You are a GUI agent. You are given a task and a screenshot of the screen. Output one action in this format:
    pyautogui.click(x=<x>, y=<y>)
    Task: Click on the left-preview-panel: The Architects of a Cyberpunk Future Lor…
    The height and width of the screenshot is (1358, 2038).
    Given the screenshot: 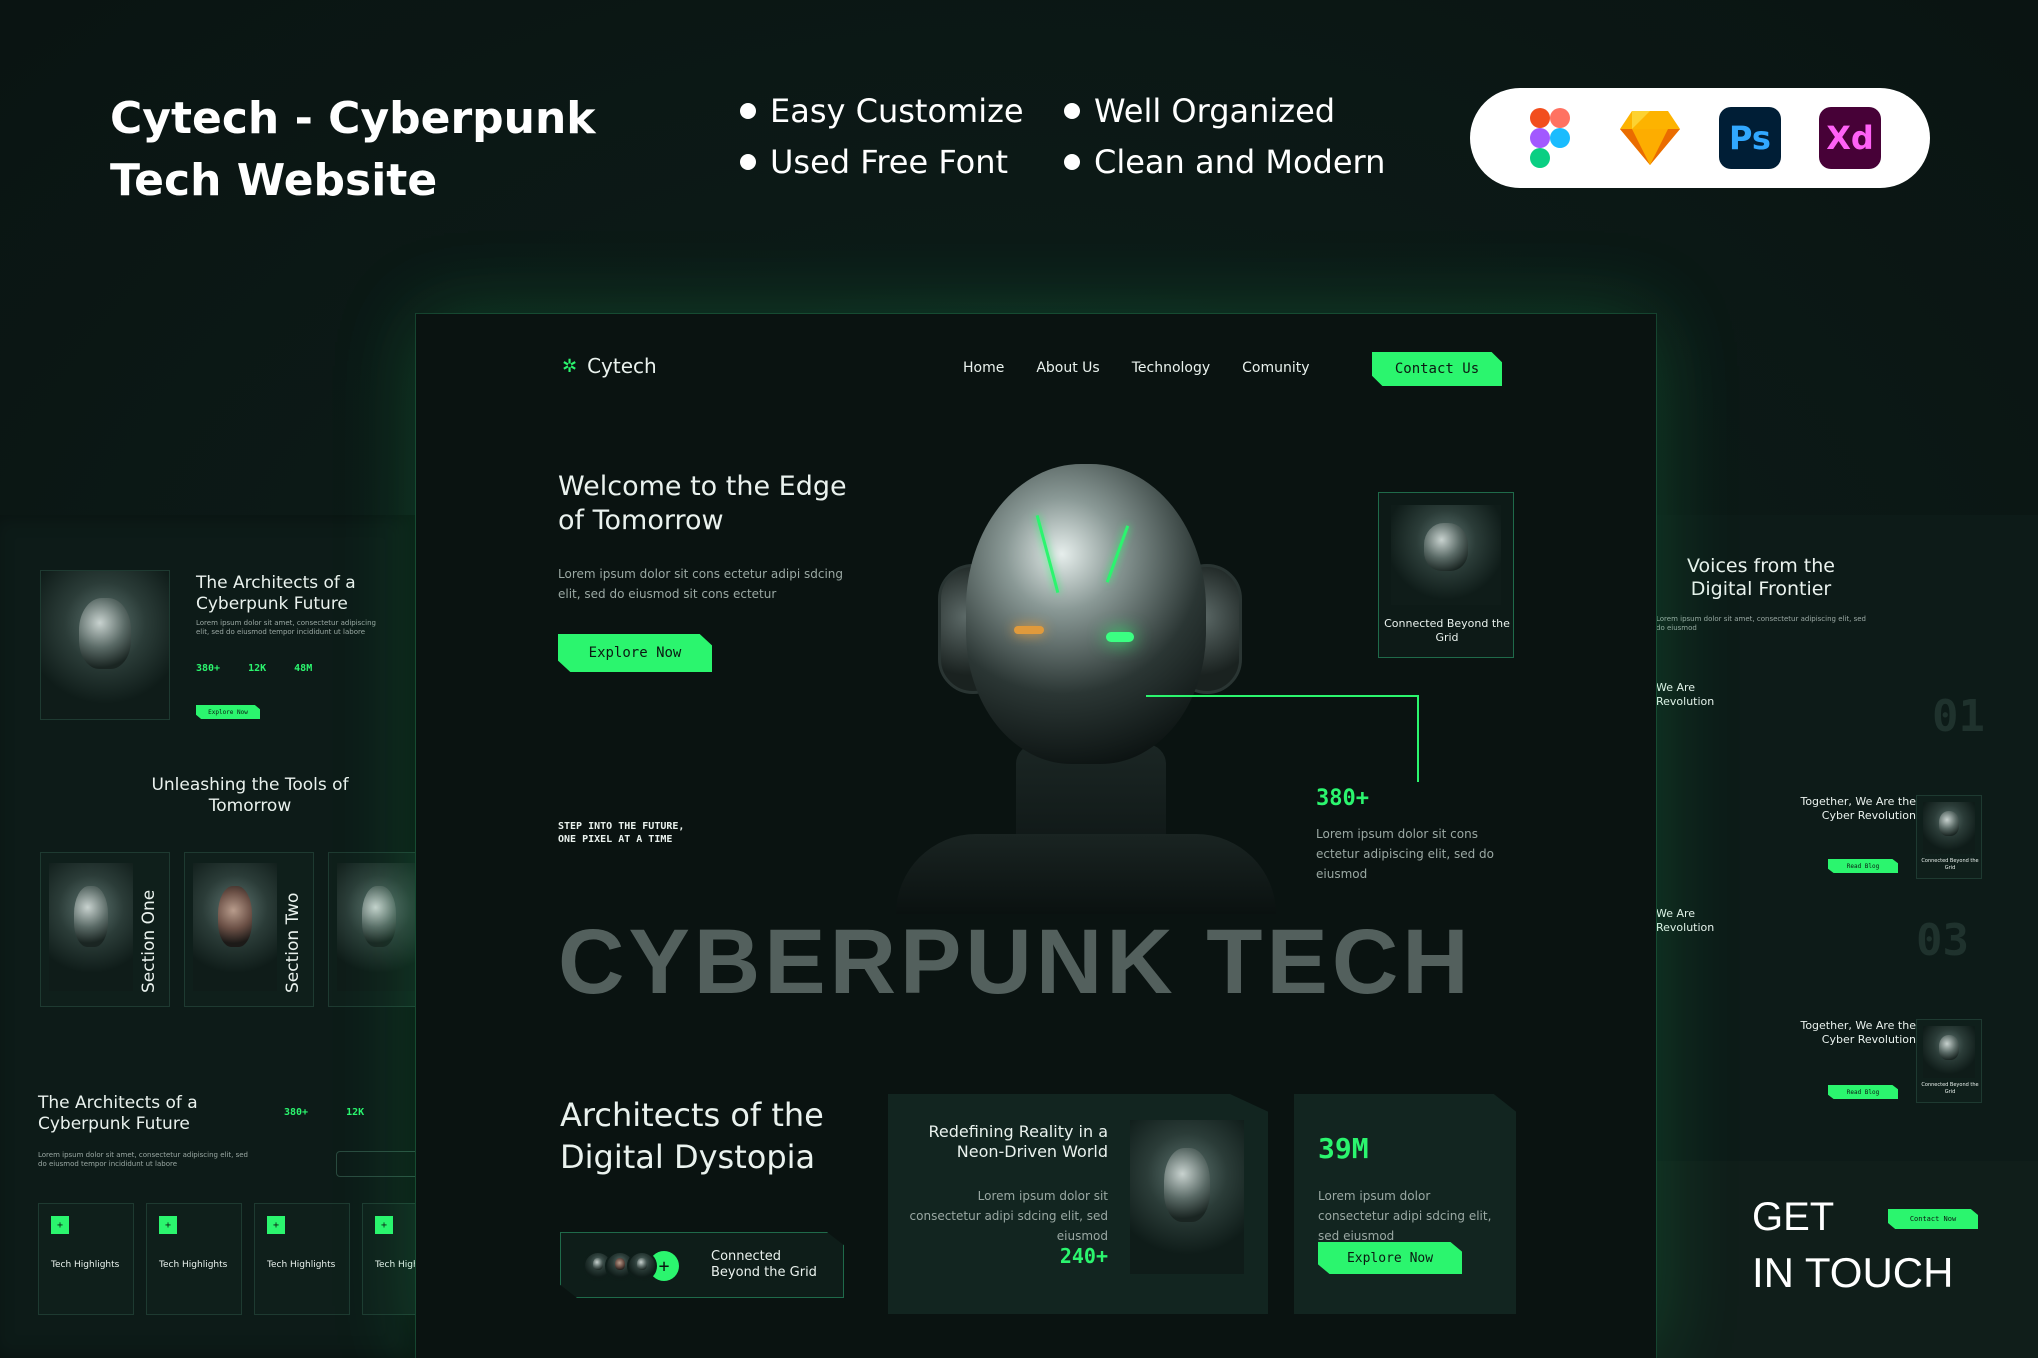 What is the action you would take?
    pyautogui.click(x=208, y=936)
    